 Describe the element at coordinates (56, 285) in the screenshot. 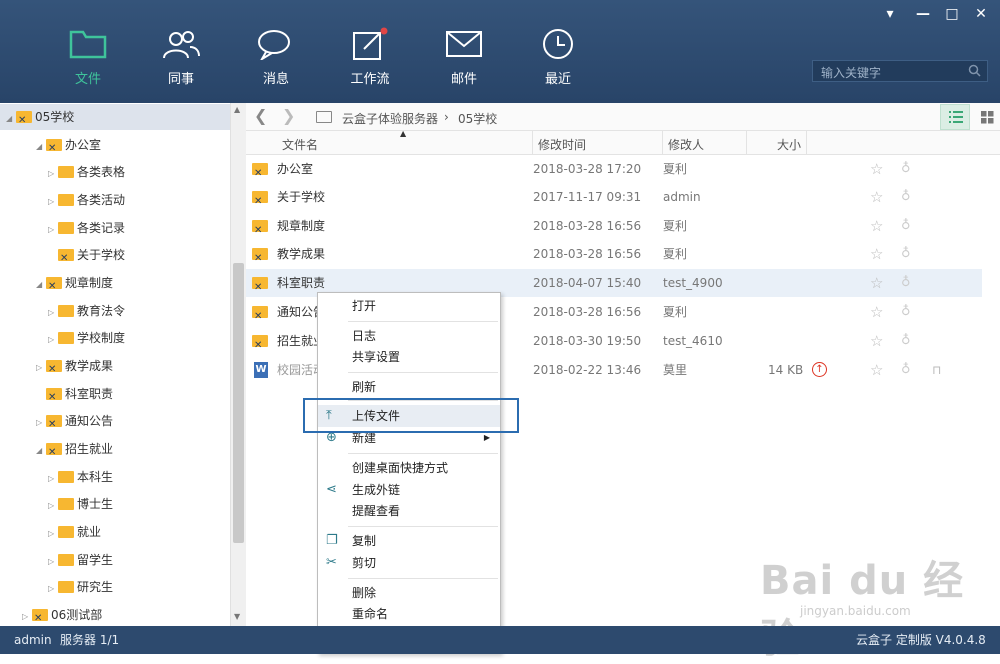

I see `tree-item: ◢ 规章制度` at that location.